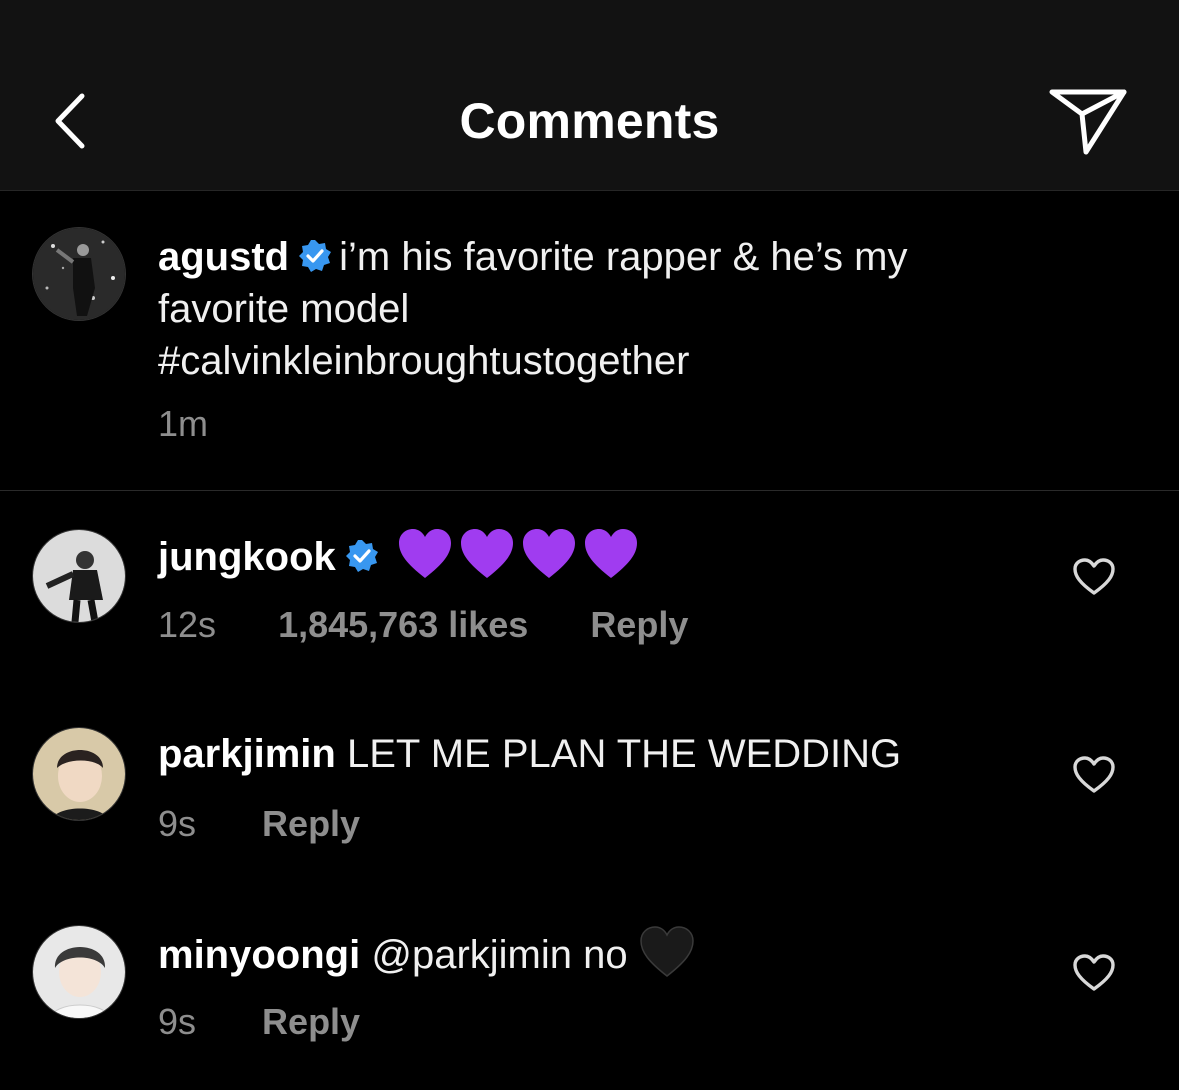 Image resolution: width=1179 pixels, height=1090 pixels. Describe the element at coordinates (624, 754) in the screenshot. I see `comment-text: LET ME PLAN THE WEDDING` at that location.